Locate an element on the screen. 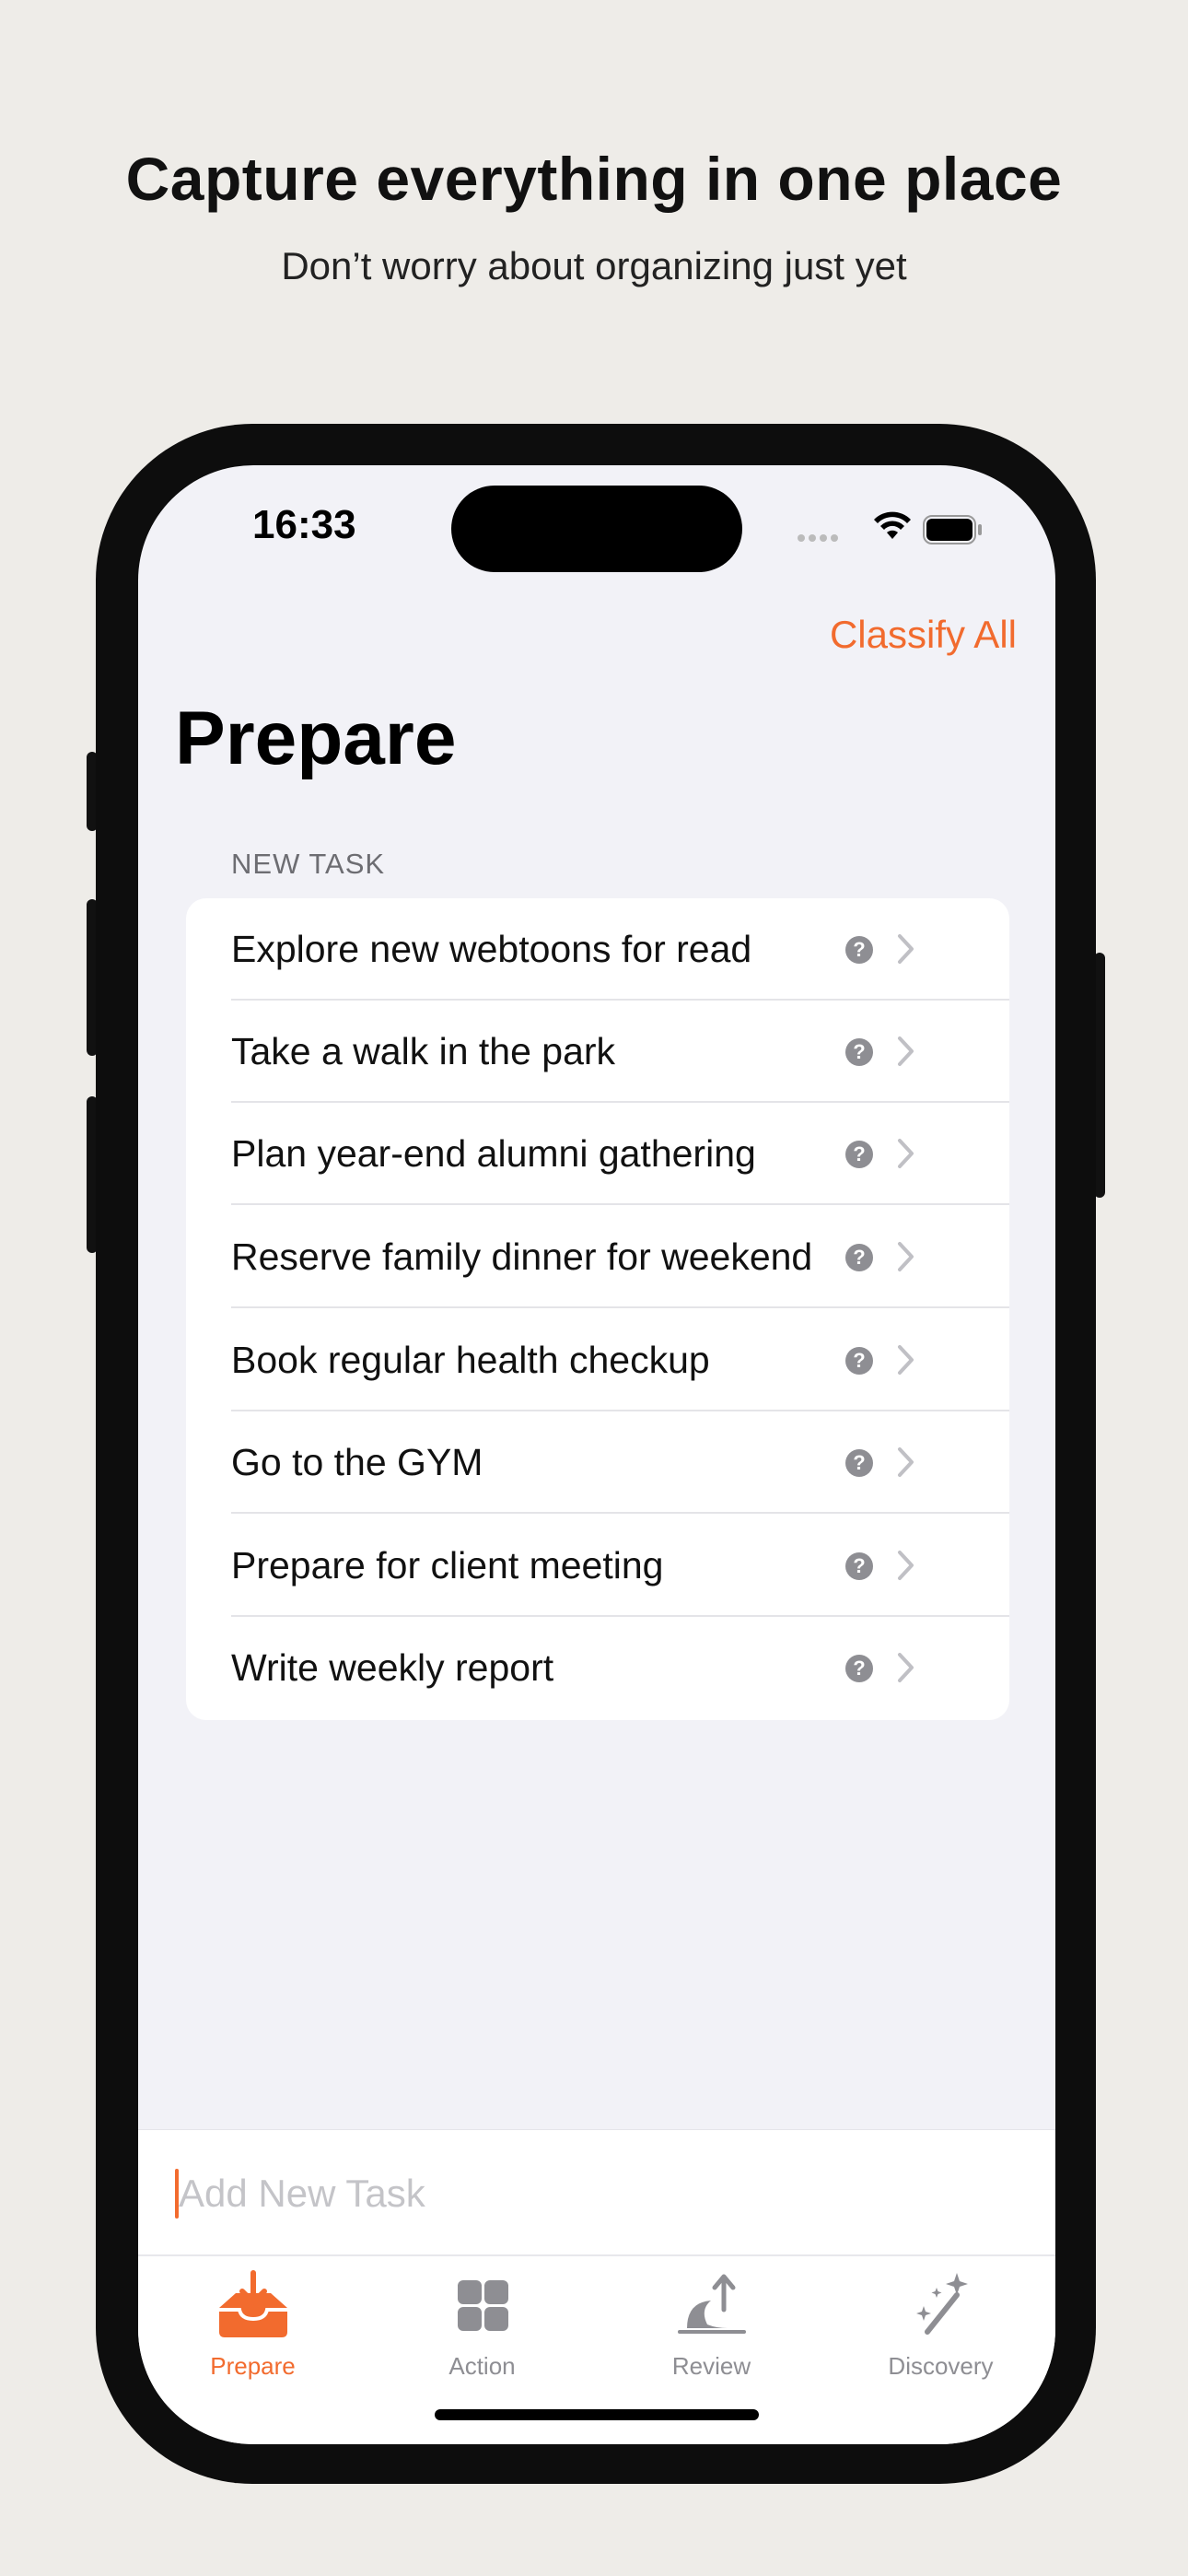 The image size is (1188, 2576). task-label: Prepare for client meeting is located at coordinates (447, 1565).